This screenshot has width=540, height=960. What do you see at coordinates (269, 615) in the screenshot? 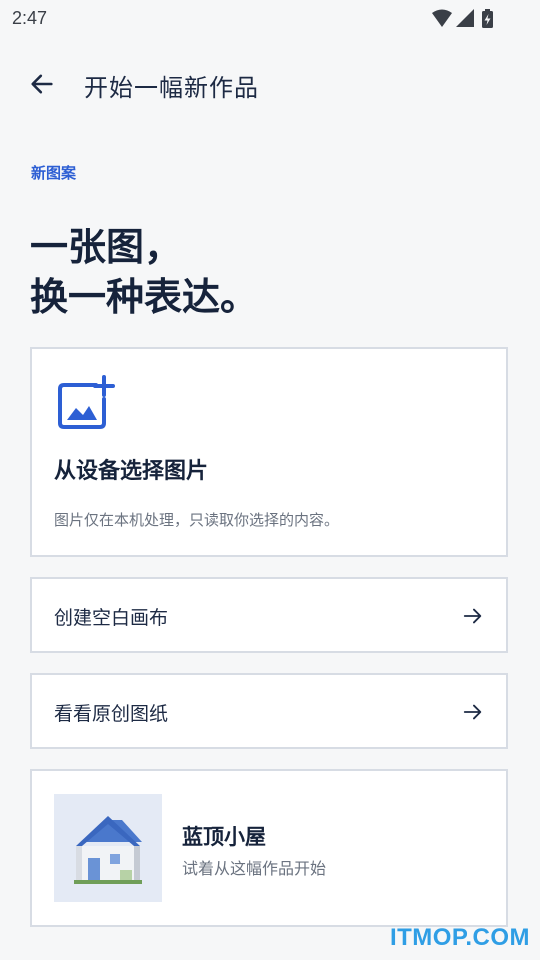
I see `create-blank-canvas-button: 创建空白画布` at bounding box center [269, 615].